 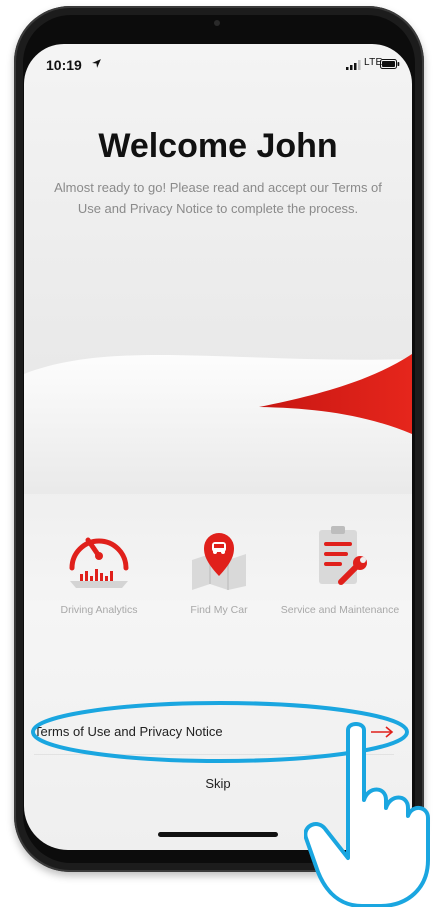 I want to click on map-pin-car-icon, so click(x=219, y=561).